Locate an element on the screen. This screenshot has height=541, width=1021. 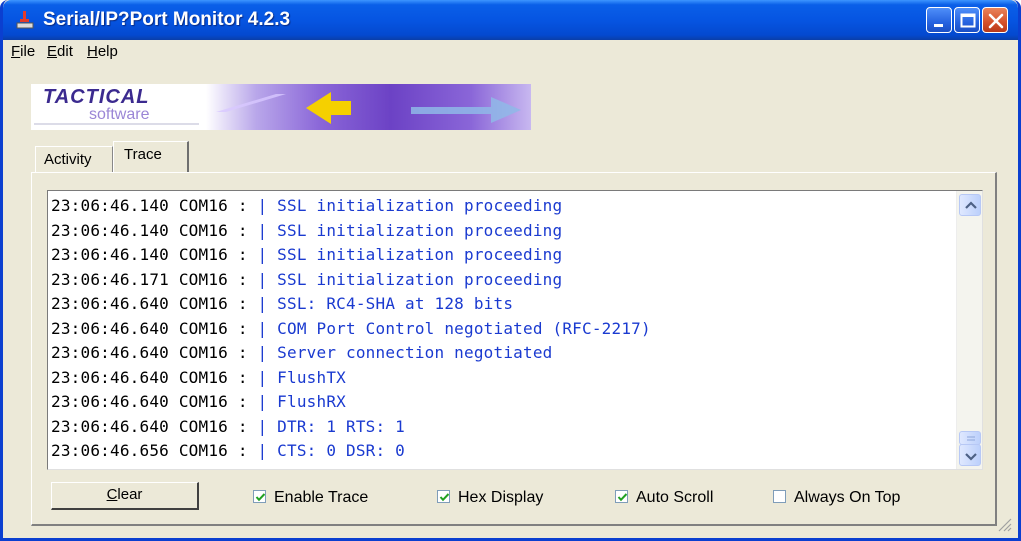
enable-trace-checkbox: Enable Trace is located at coordinates (310, 498).